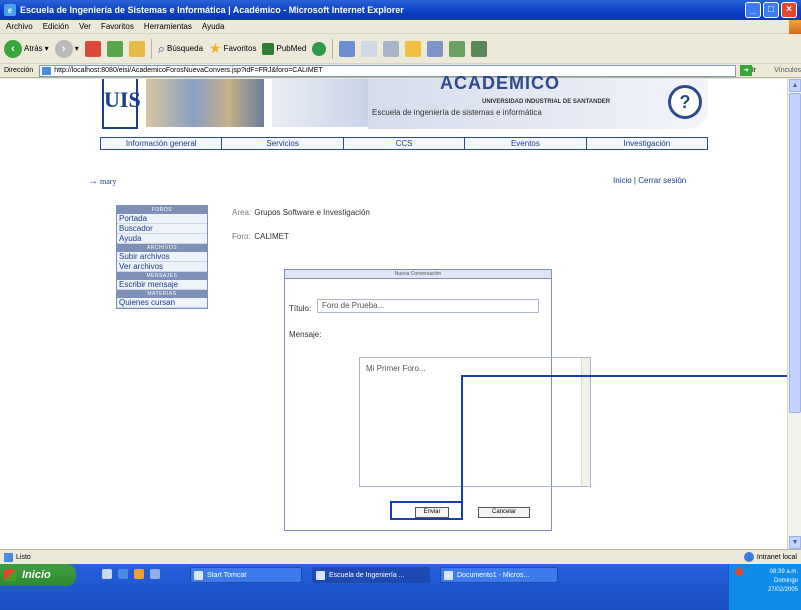 Image resolution: width=801 pixels, height=610 pixels. Describe the element at coordinates (155, 574) in the screenshot. I see `explorer-icon` at that location.